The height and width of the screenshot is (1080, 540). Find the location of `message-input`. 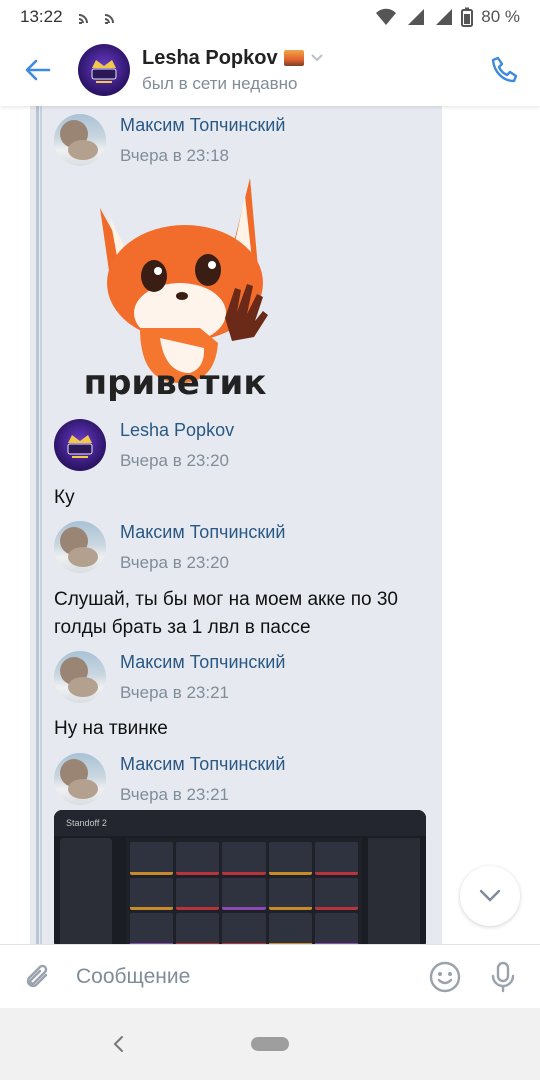

message-input is located at coordinates (246, 976).